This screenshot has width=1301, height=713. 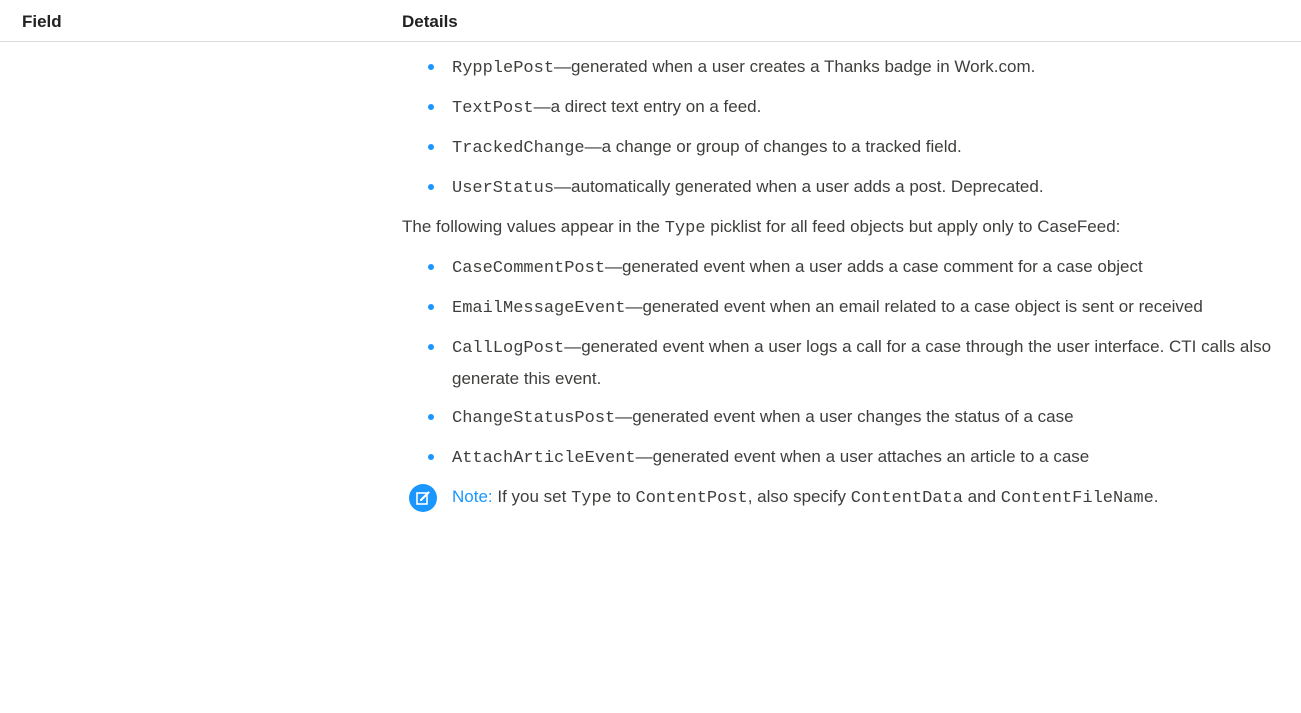 What do you see at coordinates (503, 68) in the screenshot?
I see `code-value: RypplePost` at bounding box center [503, 68].